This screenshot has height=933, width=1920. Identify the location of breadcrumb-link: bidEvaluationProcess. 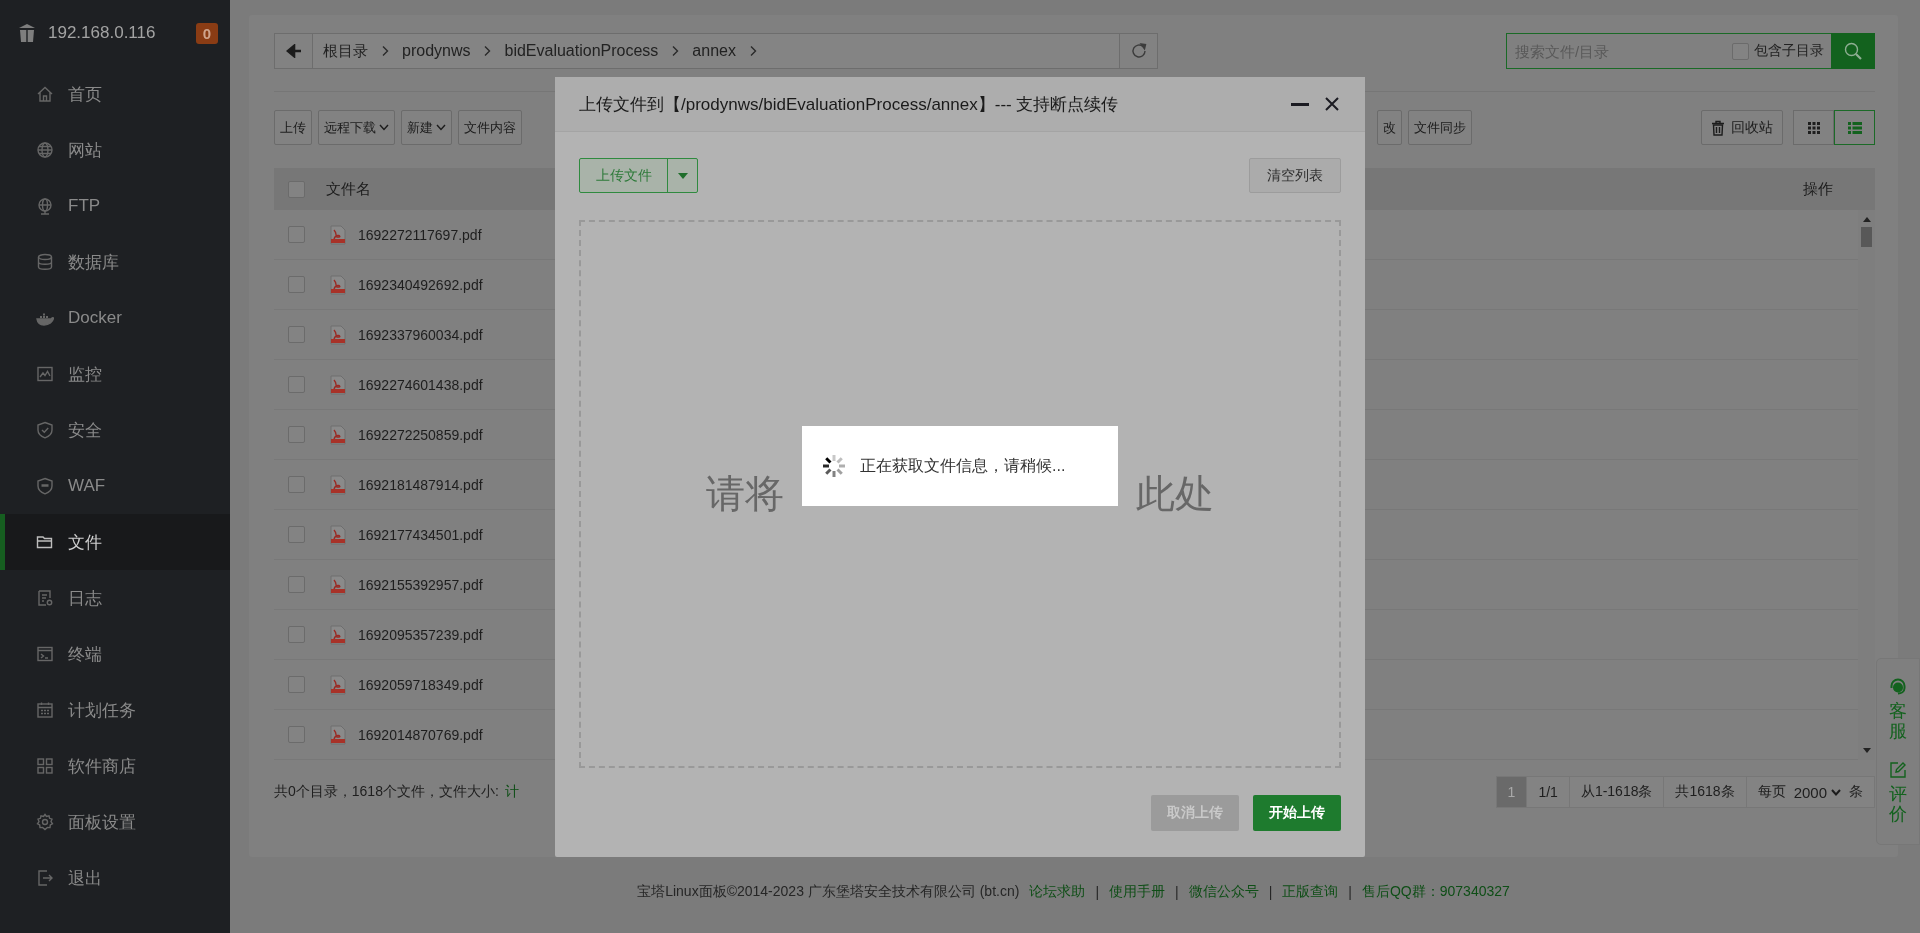
(581, 51).